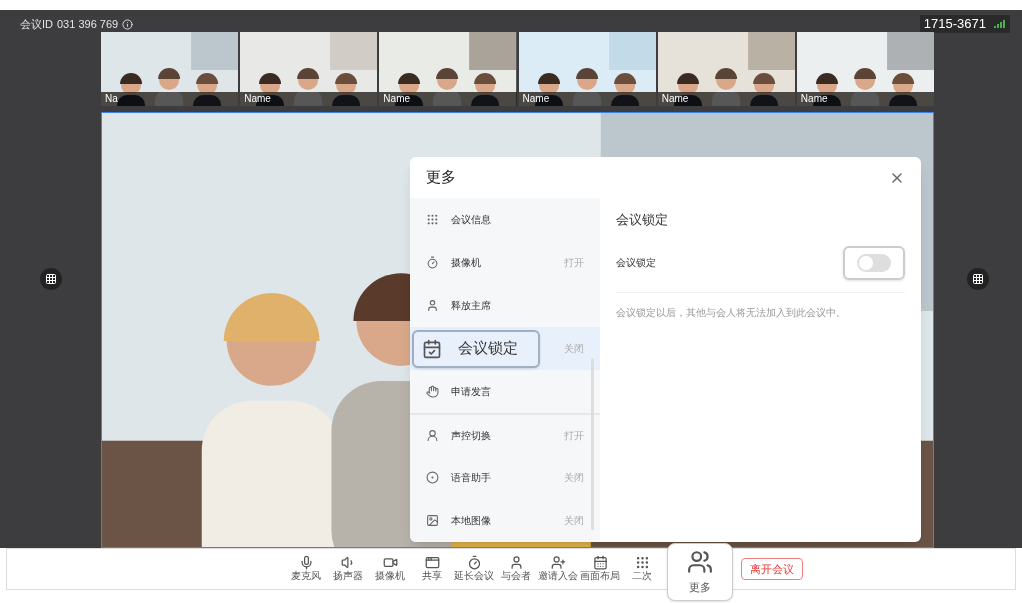 This screenshot has height=603, width=1022. I want to click on dialog-title: 更多, so click(441, 177).